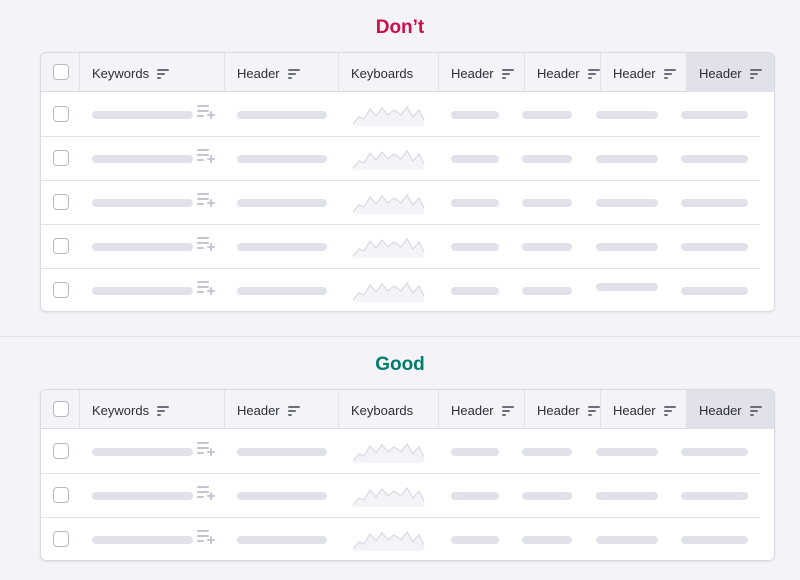  I want to click on good-title: Good, so click(400, 364).